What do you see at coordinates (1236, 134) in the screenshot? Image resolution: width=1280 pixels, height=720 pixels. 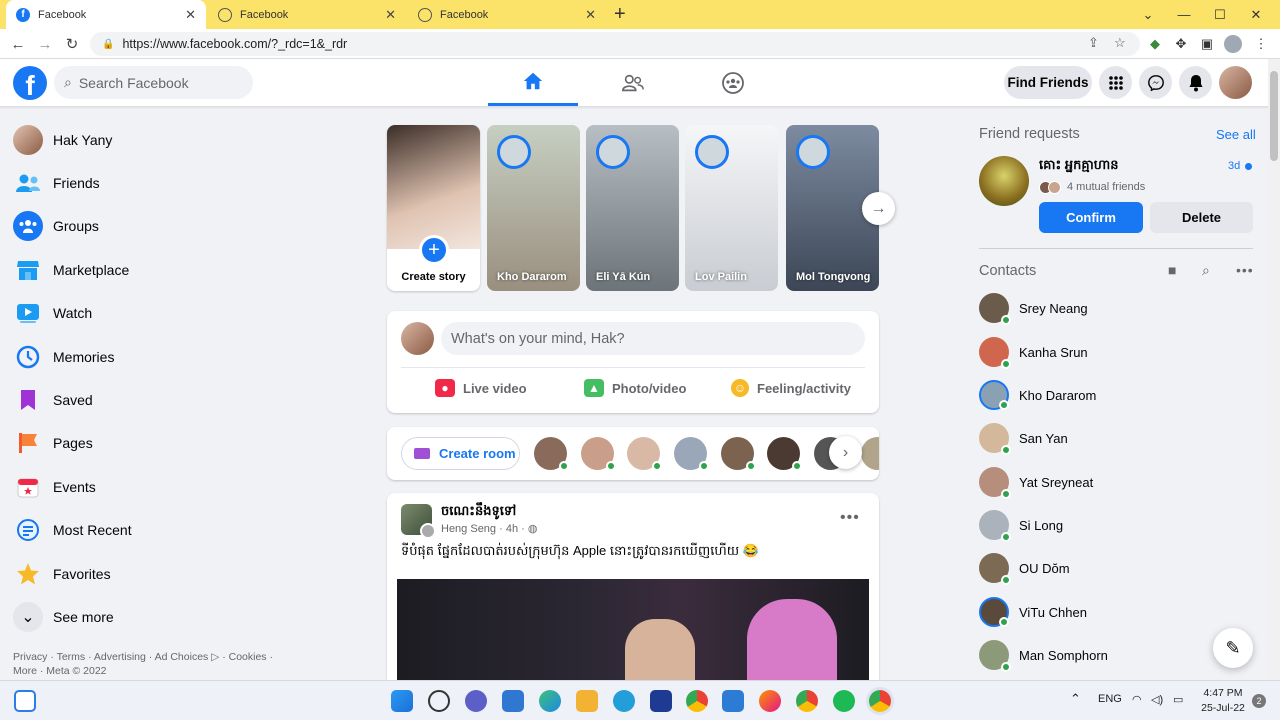 I see `see-all-link: See all` at bounding box center [1236, 134].